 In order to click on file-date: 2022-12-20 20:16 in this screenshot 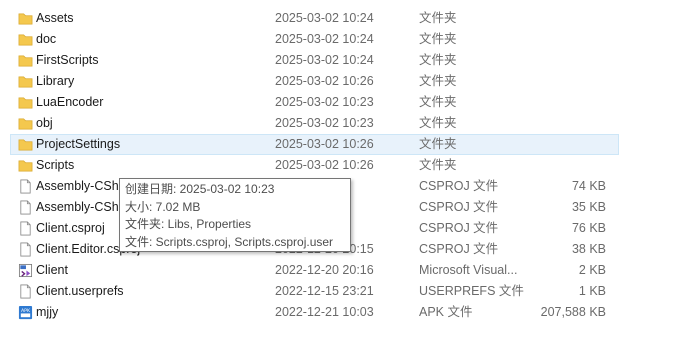, I will do `click(324, 270)`.